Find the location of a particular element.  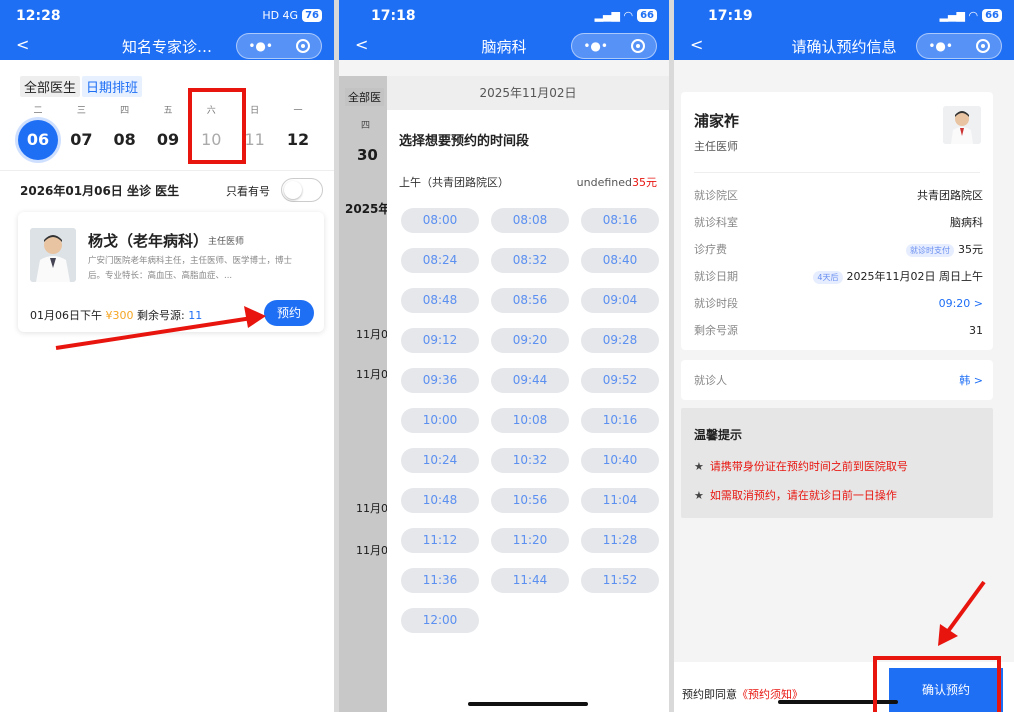

time-slot-button: 10:24 is located at coordinates (440, 460).